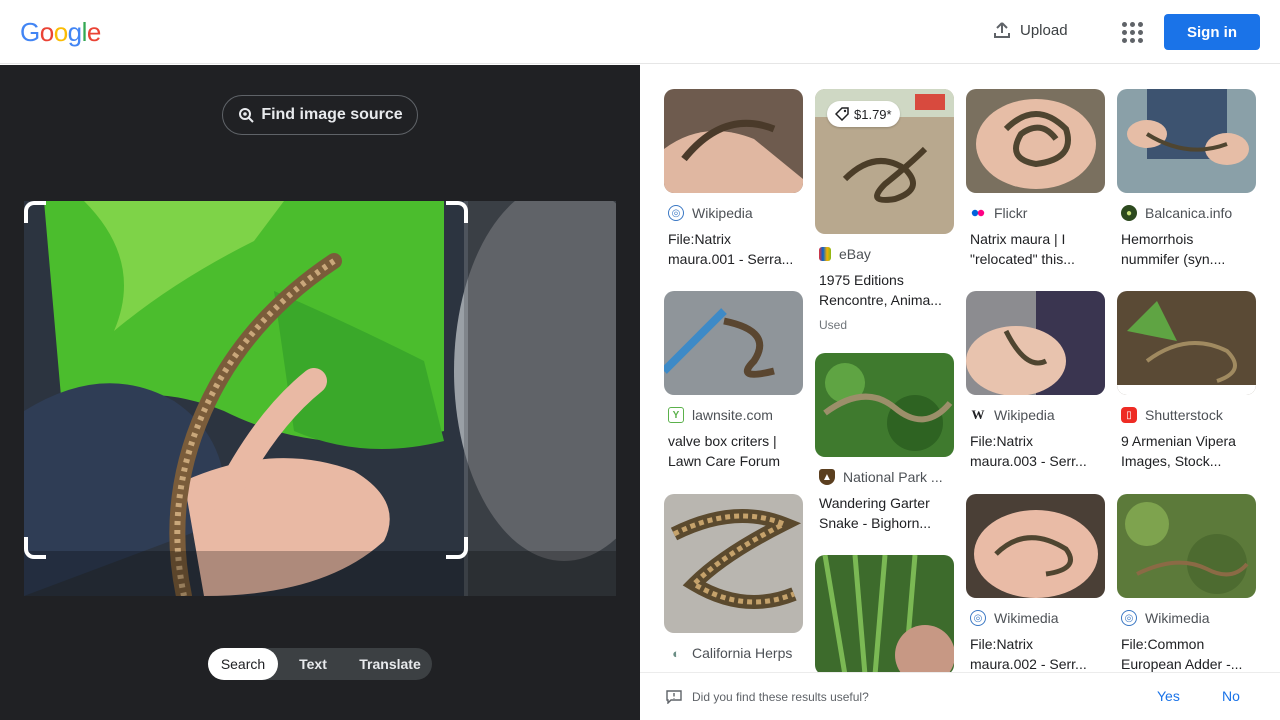  What do you see at coordinates (30, 32) in the screenshot?
I see `logo-letter-g: G` at bounding box center [30, 32].